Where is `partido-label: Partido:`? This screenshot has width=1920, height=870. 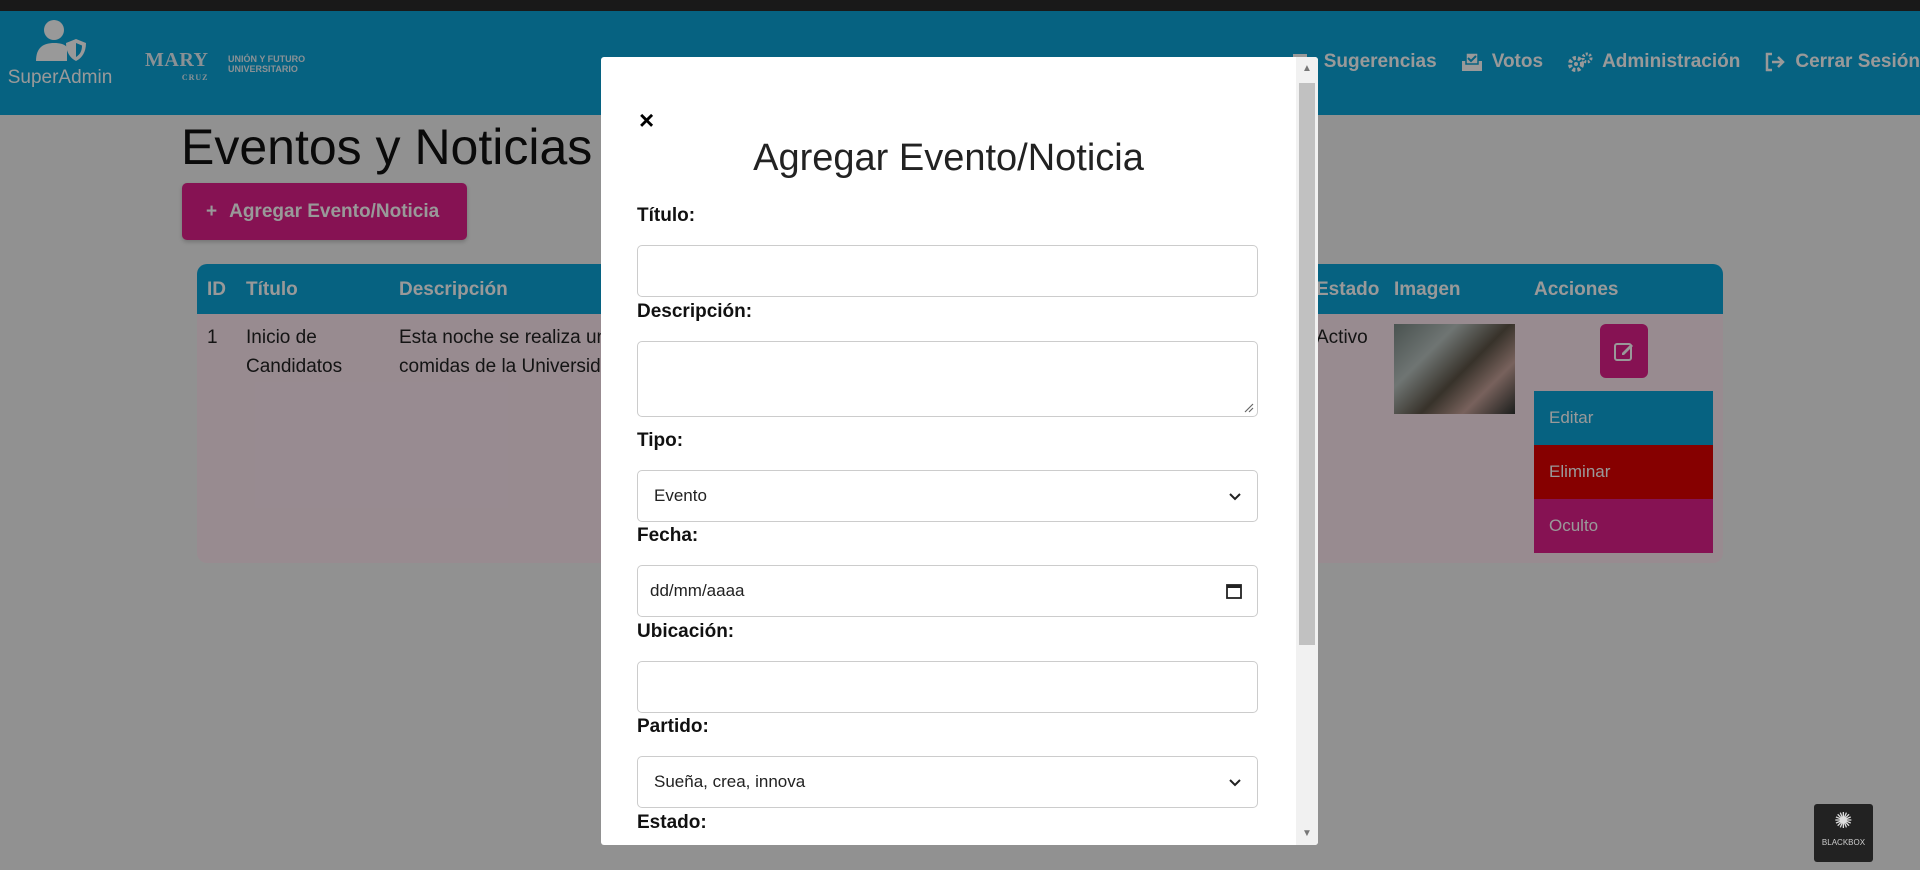
partido-label: Partido: is located at coordinates (673, 726).